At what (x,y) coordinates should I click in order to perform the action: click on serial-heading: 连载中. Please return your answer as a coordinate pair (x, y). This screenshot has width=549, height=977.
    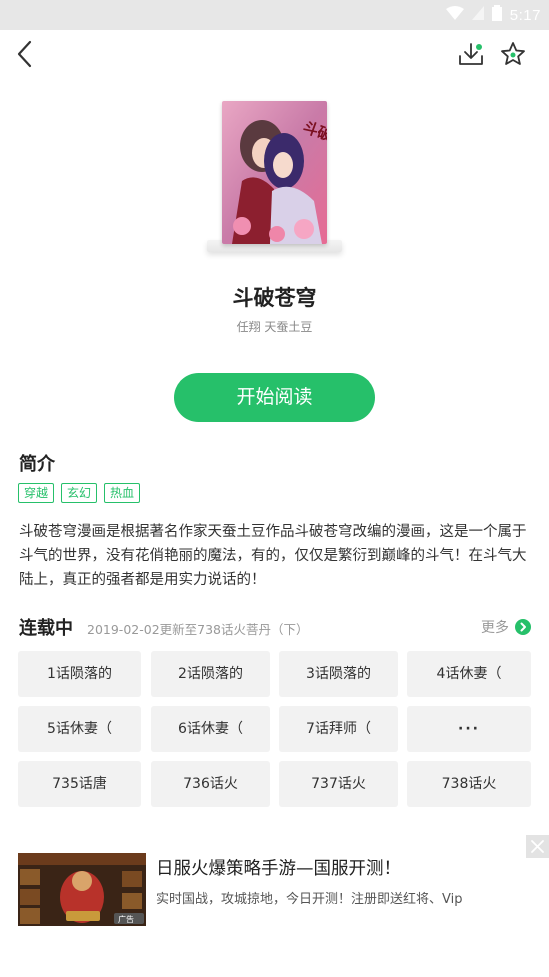
    Looking at the image, I should click on (46, 628).